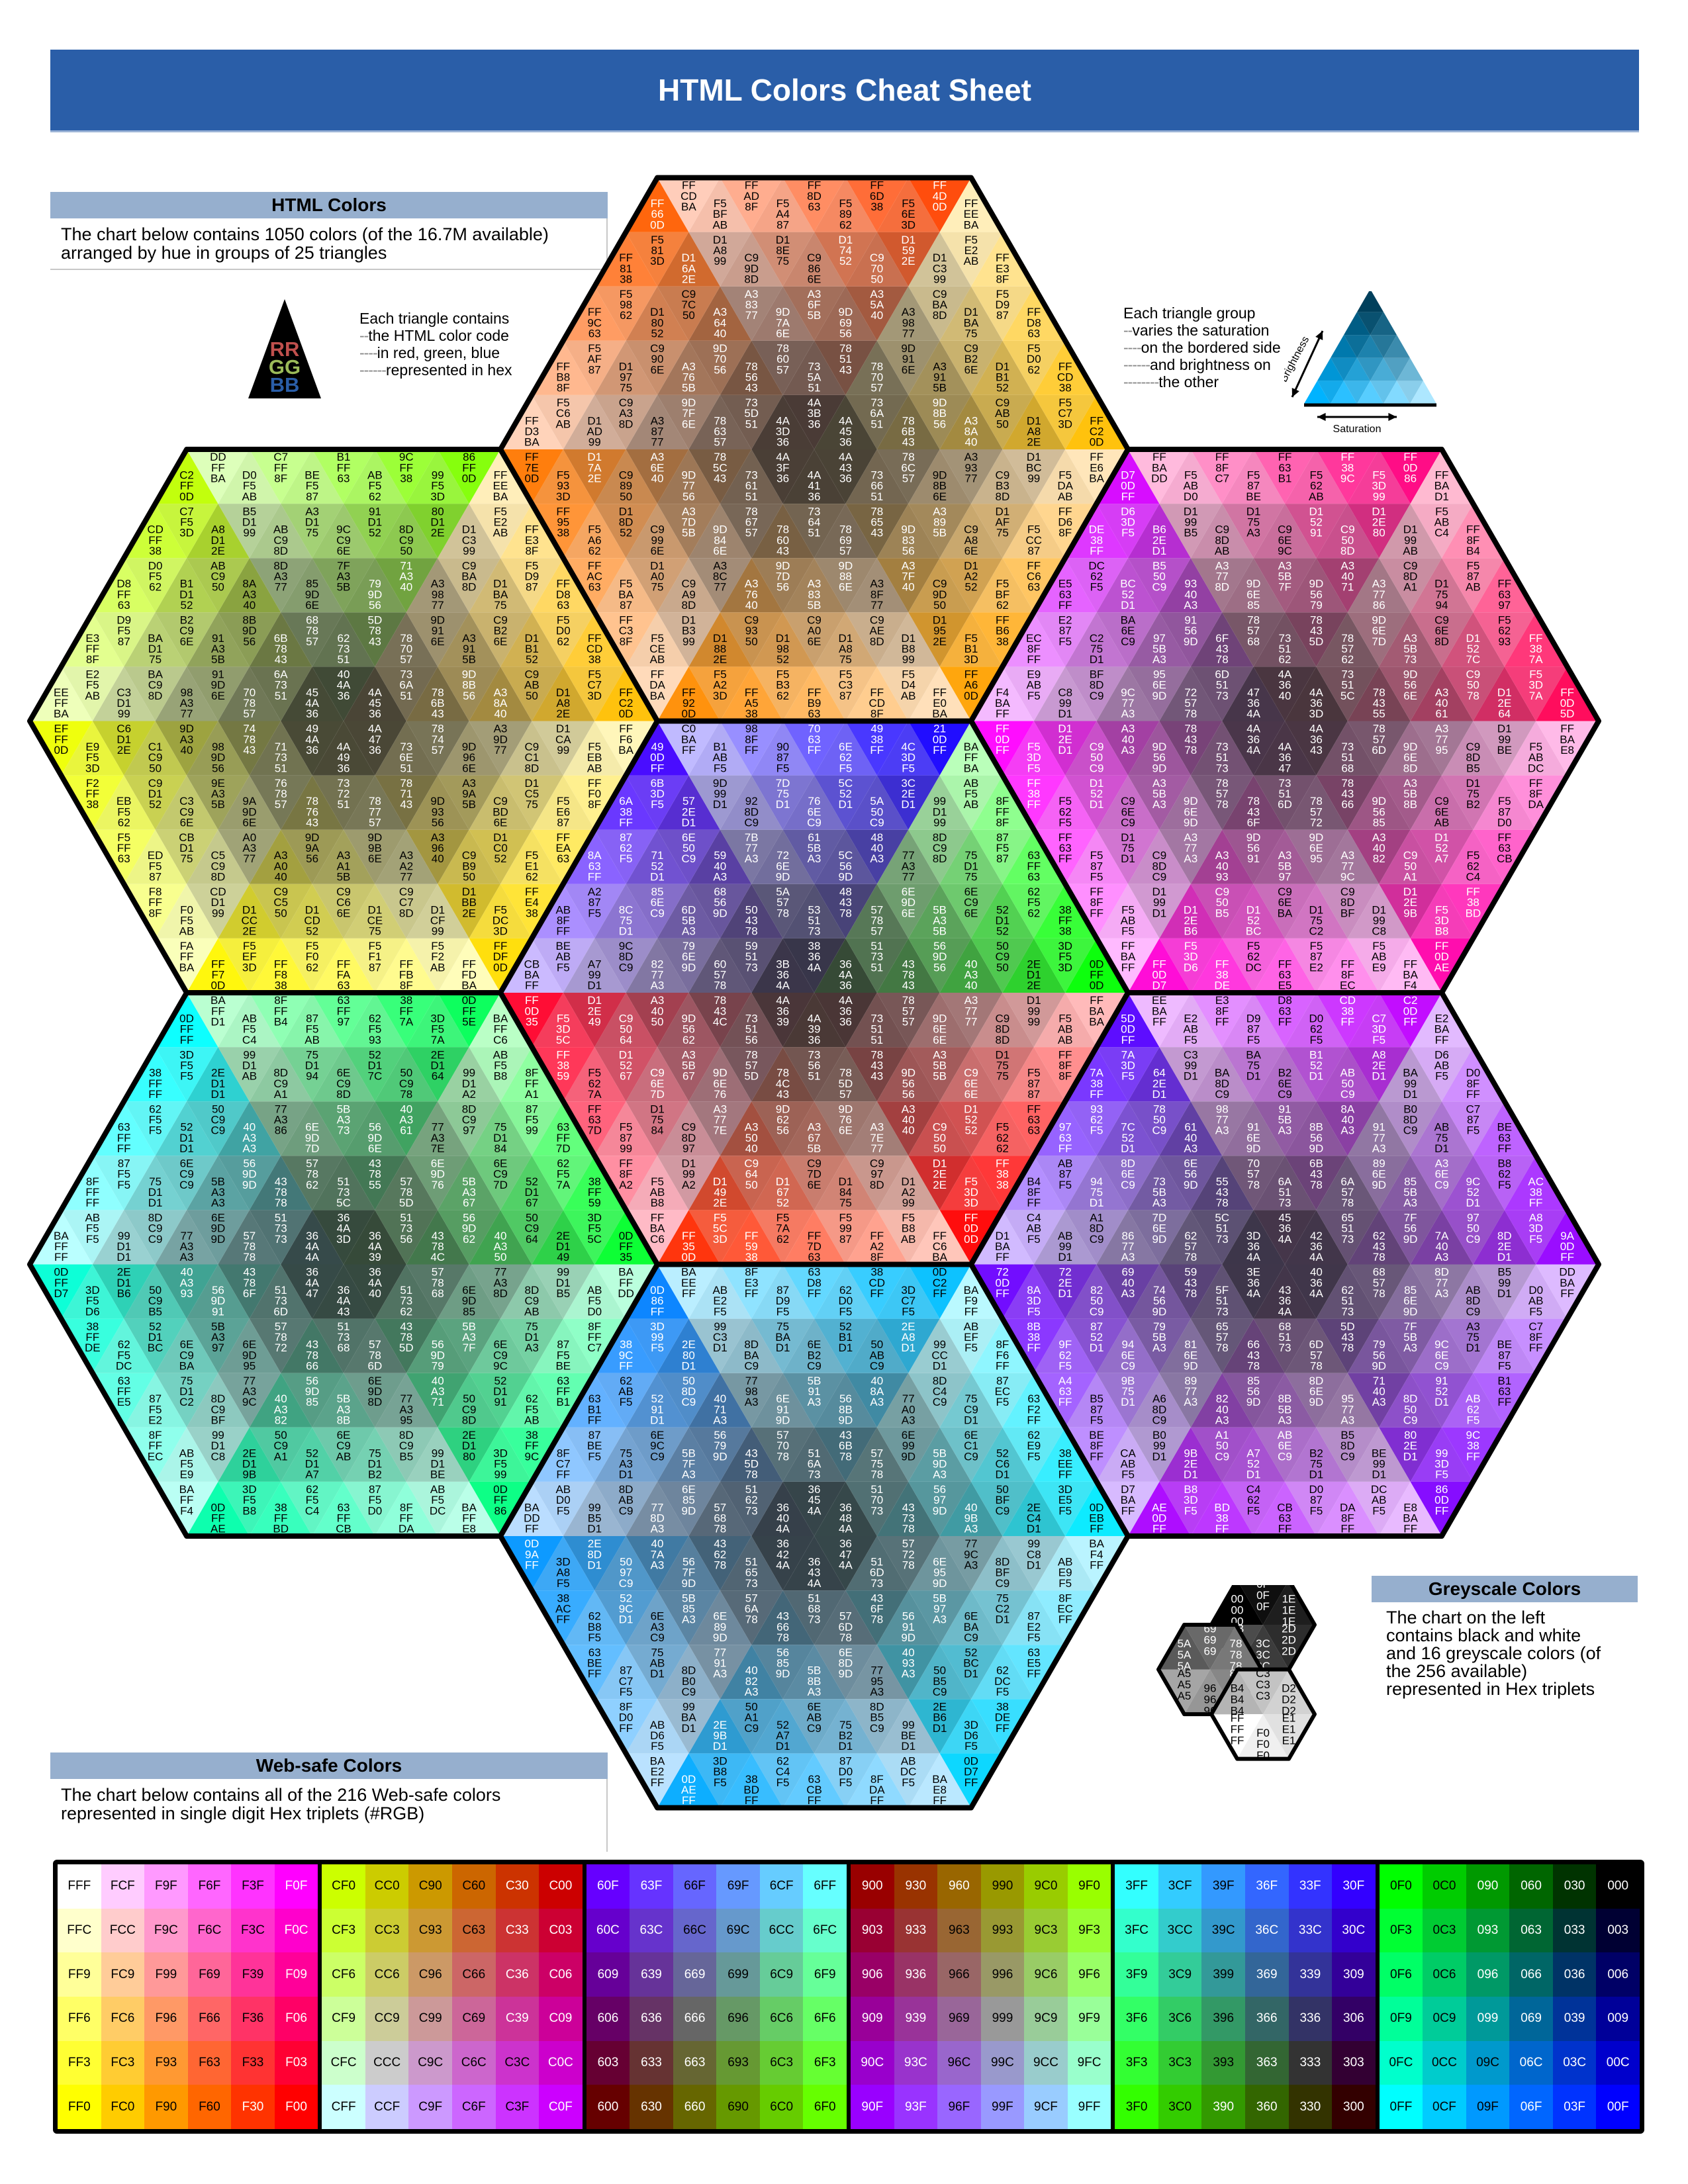 The height and width of the screenshot is (2184, 1688). Describe the element at coordinates (872, 2062) in the screenshot. I see `websafe-color-cell: 90C` at that location.